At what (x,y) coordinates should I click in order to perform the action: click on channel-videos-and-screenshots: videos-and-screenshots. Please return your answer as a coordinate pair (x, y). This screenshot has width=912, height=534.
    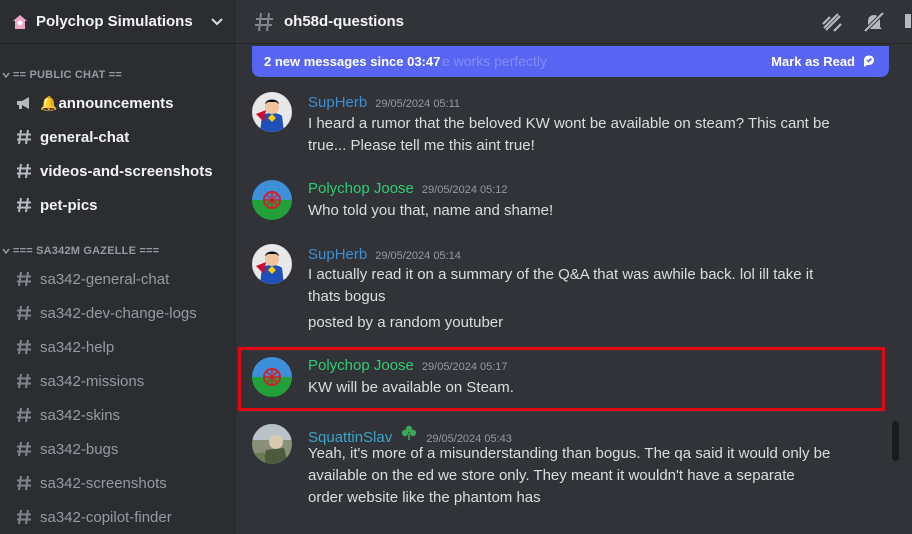
    Looking at the image, I should click on (118, 171).